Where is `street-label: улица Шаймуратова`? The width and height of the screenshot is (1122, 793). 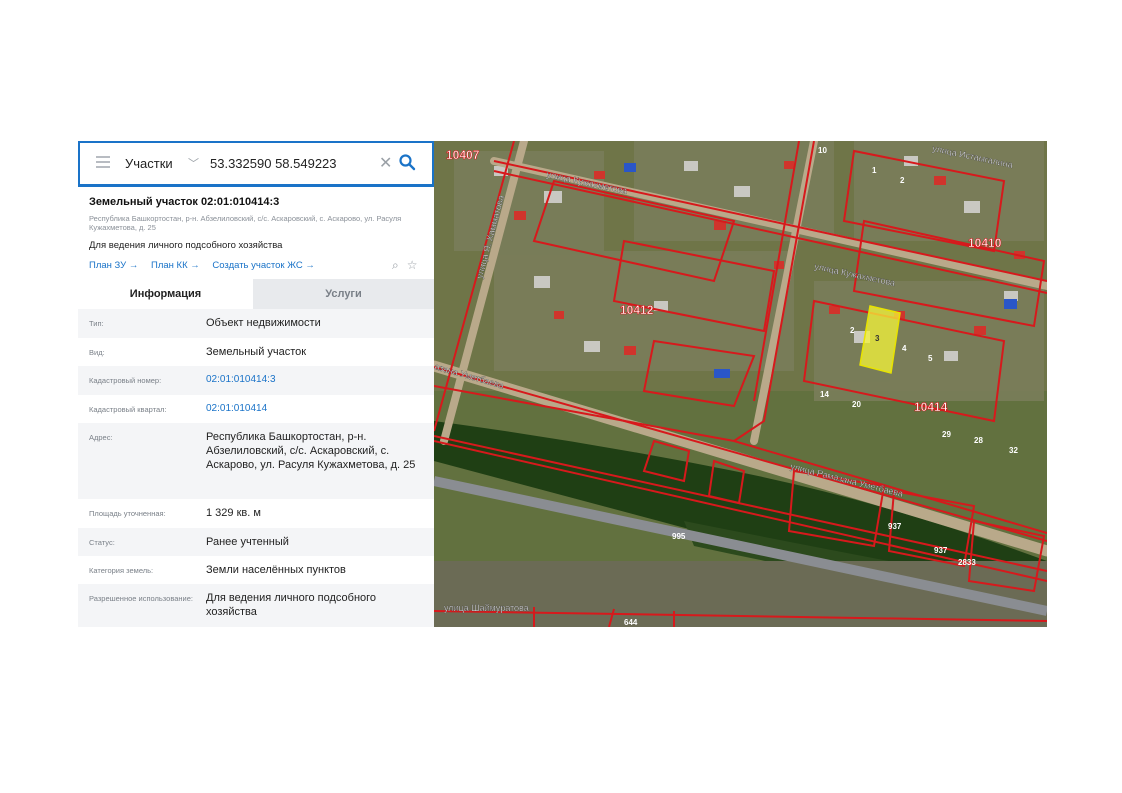 street-label: улица Шаймуратова is located at coordinates (486, 608).